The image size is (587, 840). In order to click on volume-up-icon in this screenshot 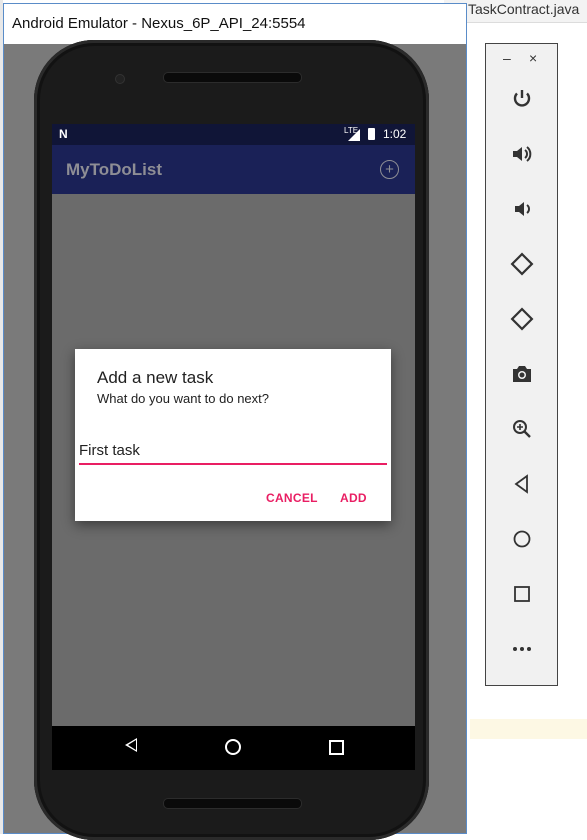, I will do `click(522, 154)`.